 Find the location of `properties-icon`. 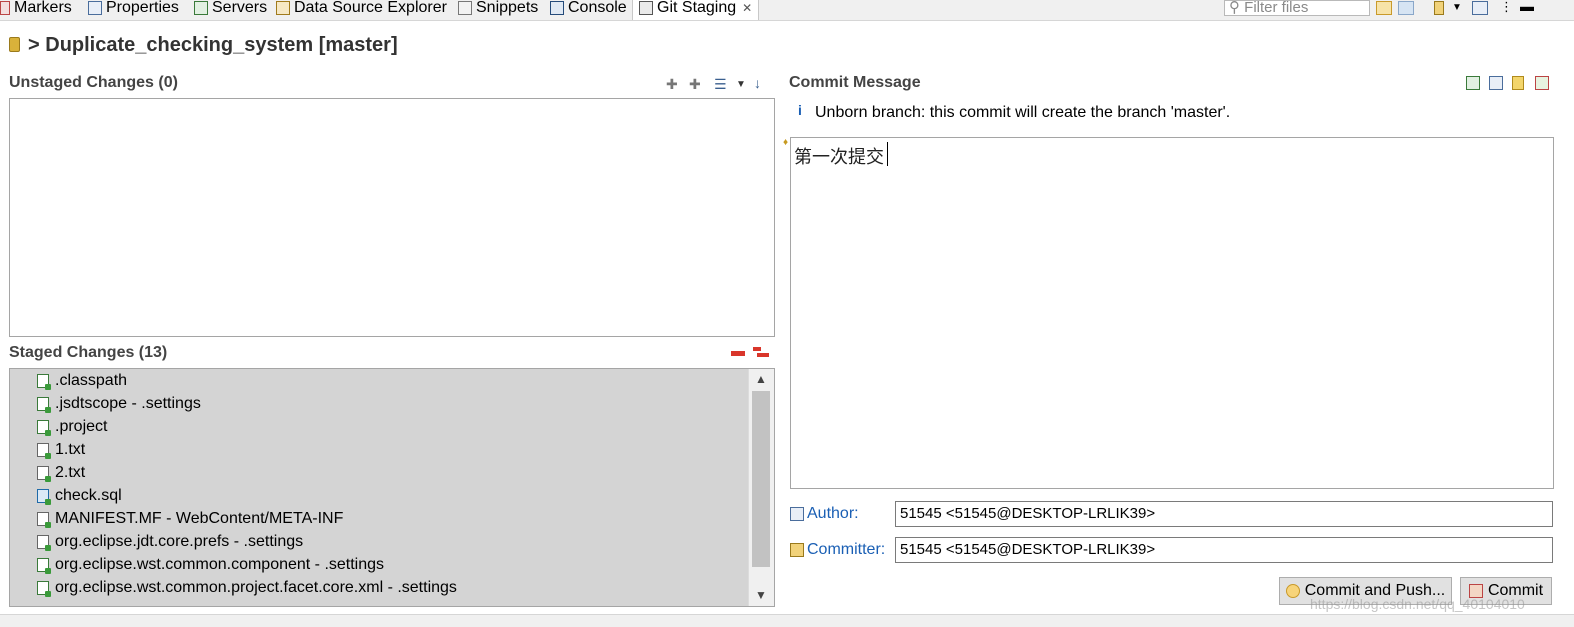

properties-icon is located at coordinates (95, 8).